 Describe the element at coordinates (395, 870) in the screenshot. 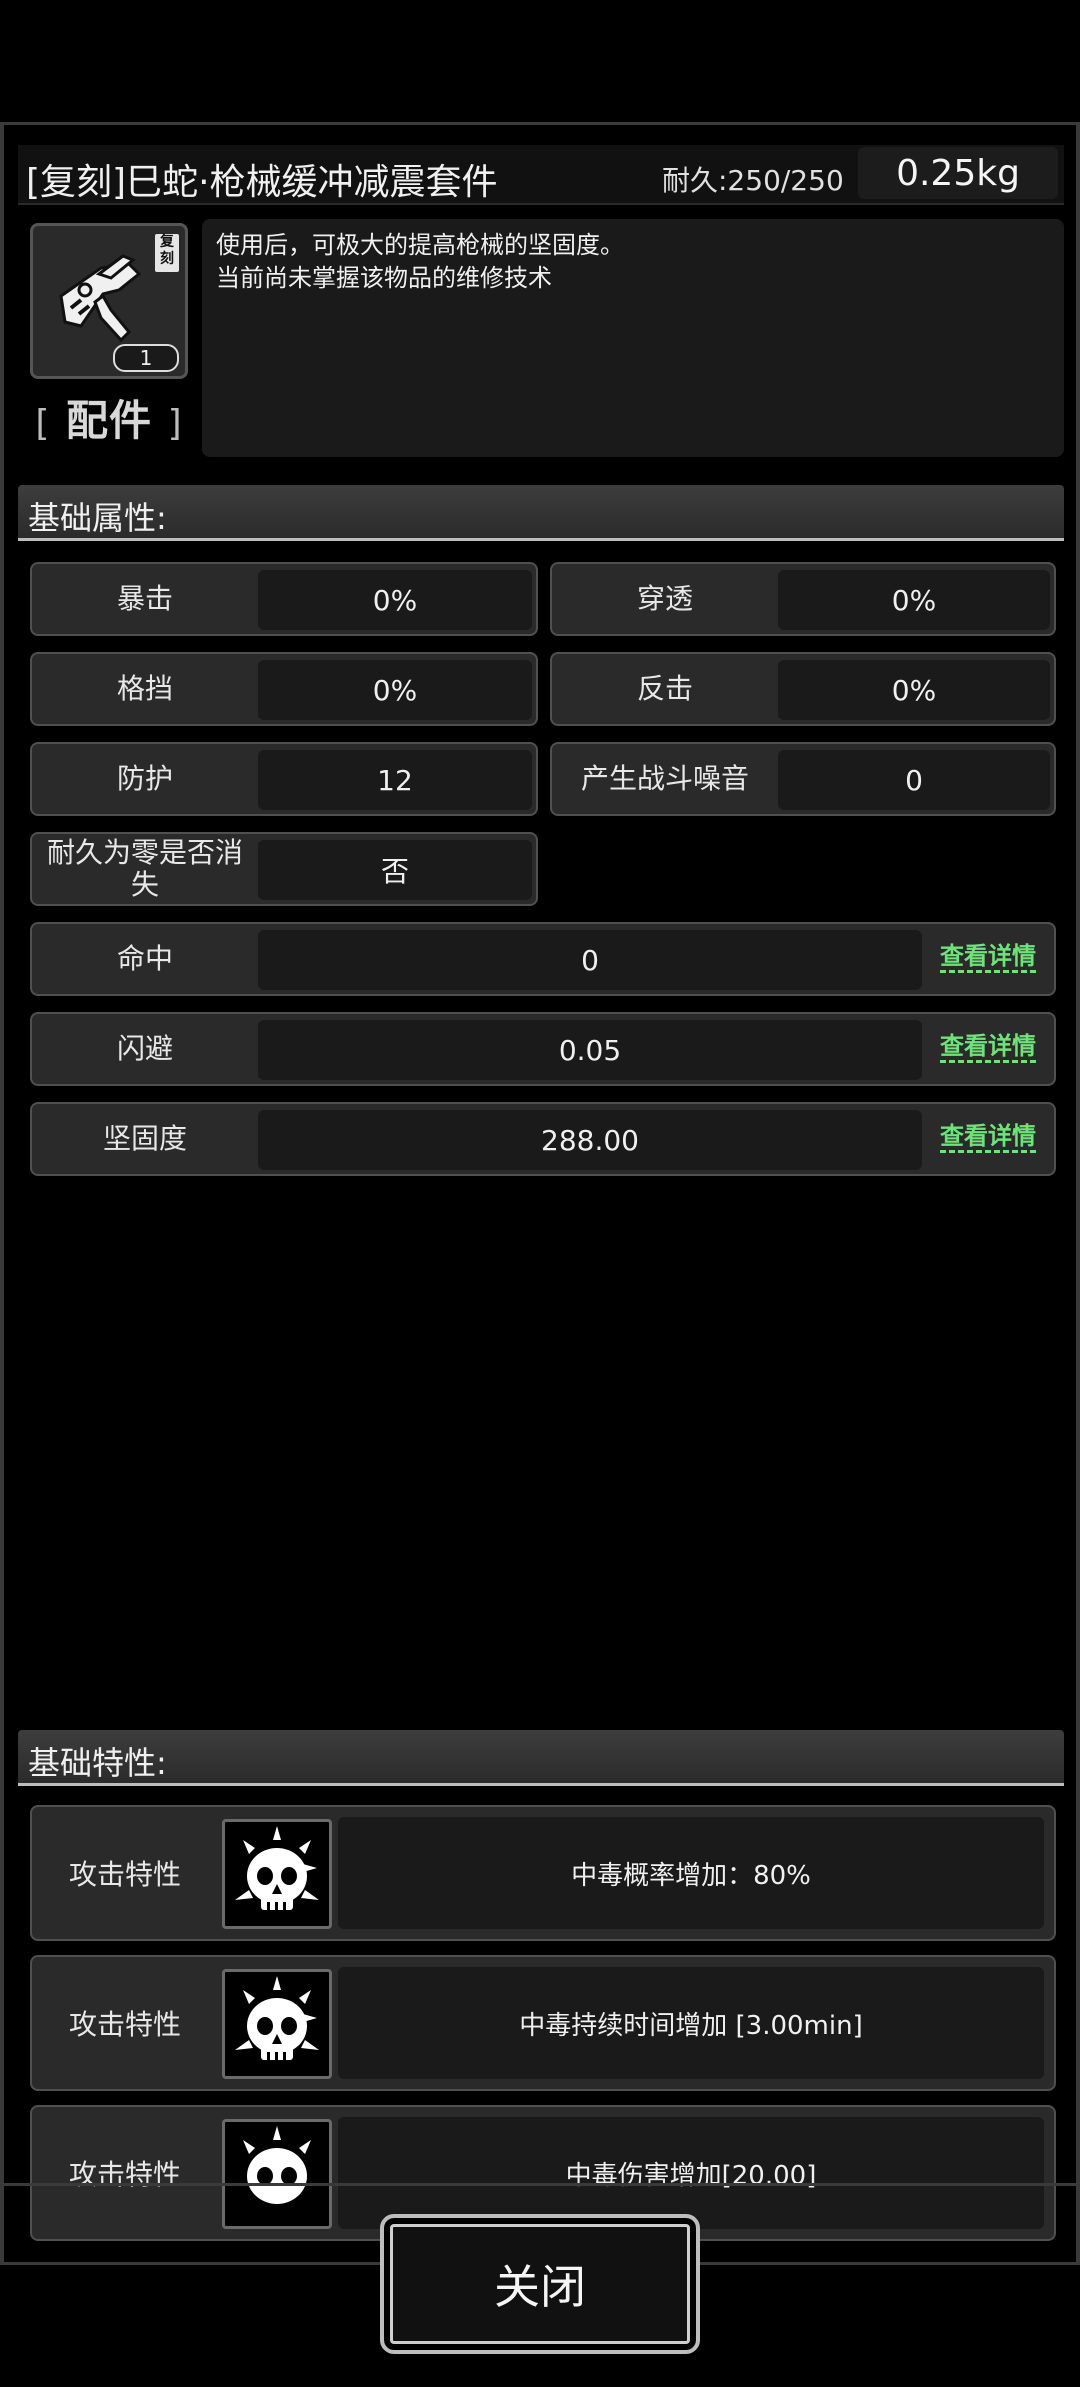

I see `stat-value: 否` at that location.